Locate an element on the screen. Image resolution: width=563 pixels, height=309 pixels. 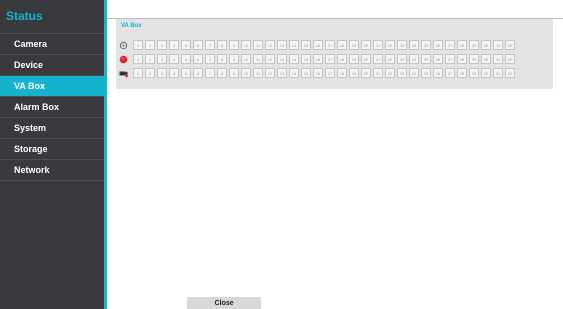
sidebar-item-device: Device is located at coordinates (52, 65).